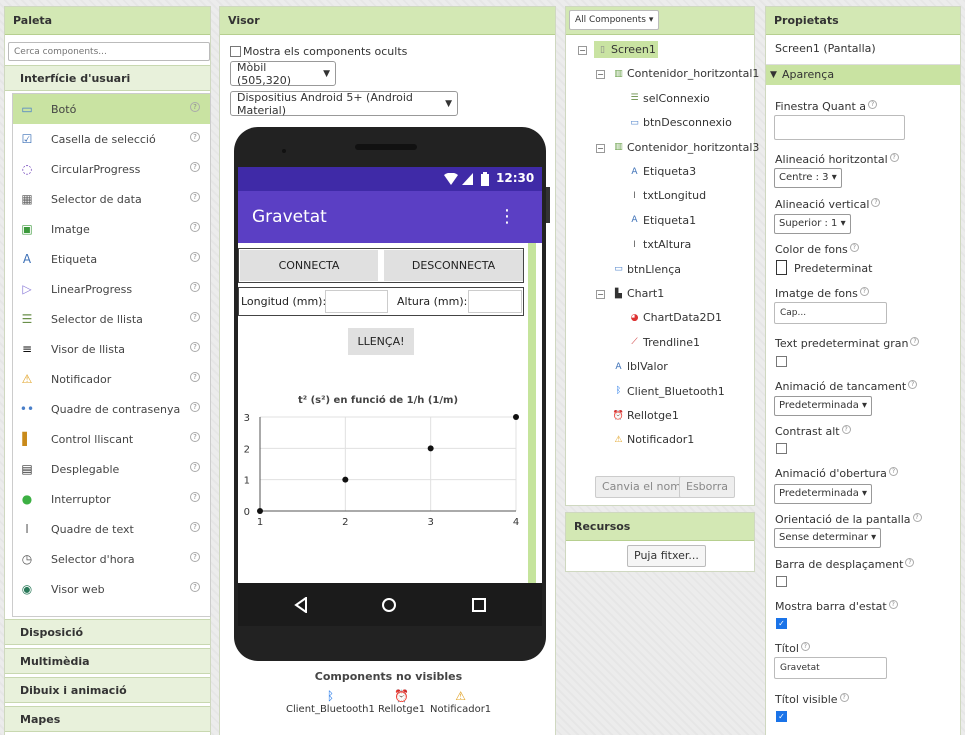 This screenshot has height=735, width=965. What do you see at coordinates (808, 178) in the screenshot?
I see `align-horizontal-select: Centre : 3 ▾` at bounding box center [808, 178].